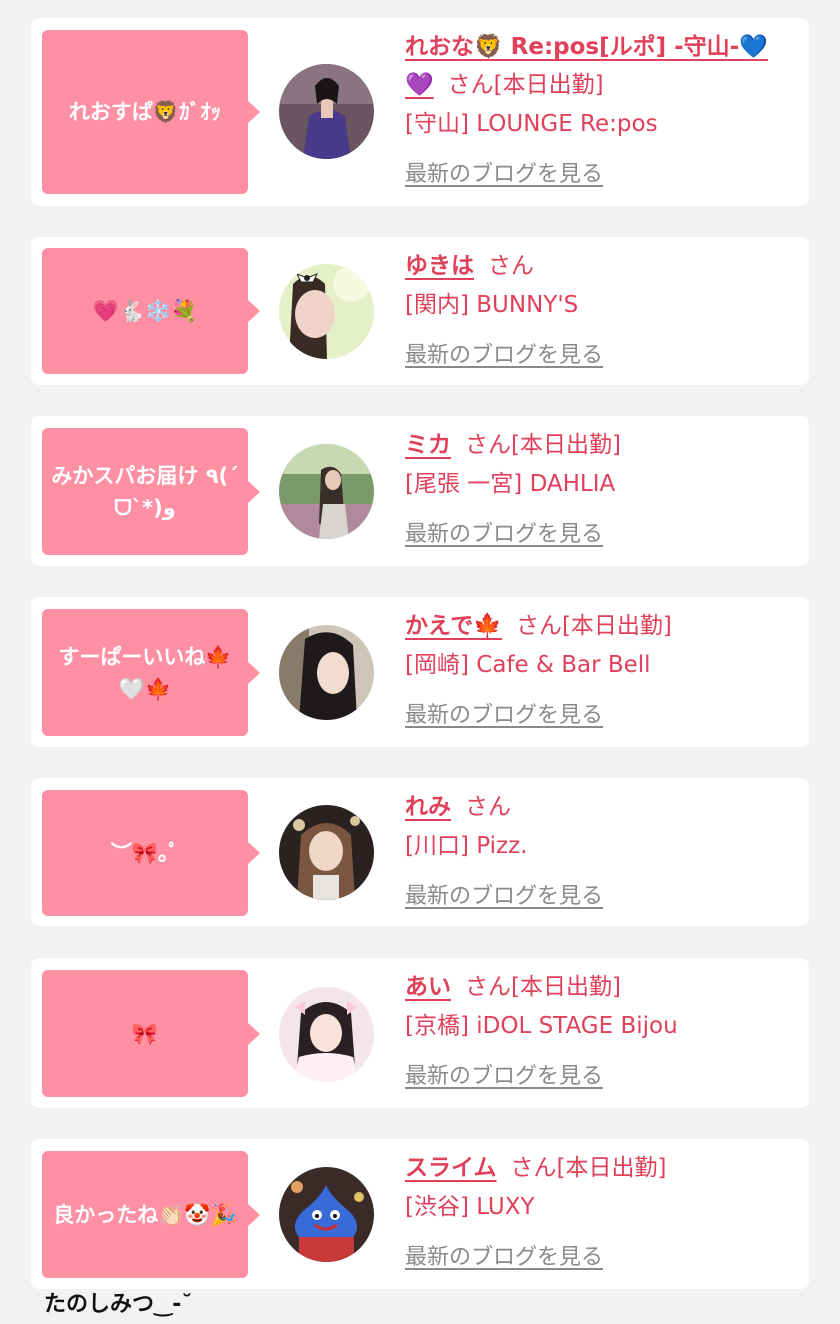 This screenshot has height=1324, width=840. I want to click on post-info: ミカ さん[本日出勤] [尾張 一宮] DAHLIA 最新のブログを見る, so click(600, 487).